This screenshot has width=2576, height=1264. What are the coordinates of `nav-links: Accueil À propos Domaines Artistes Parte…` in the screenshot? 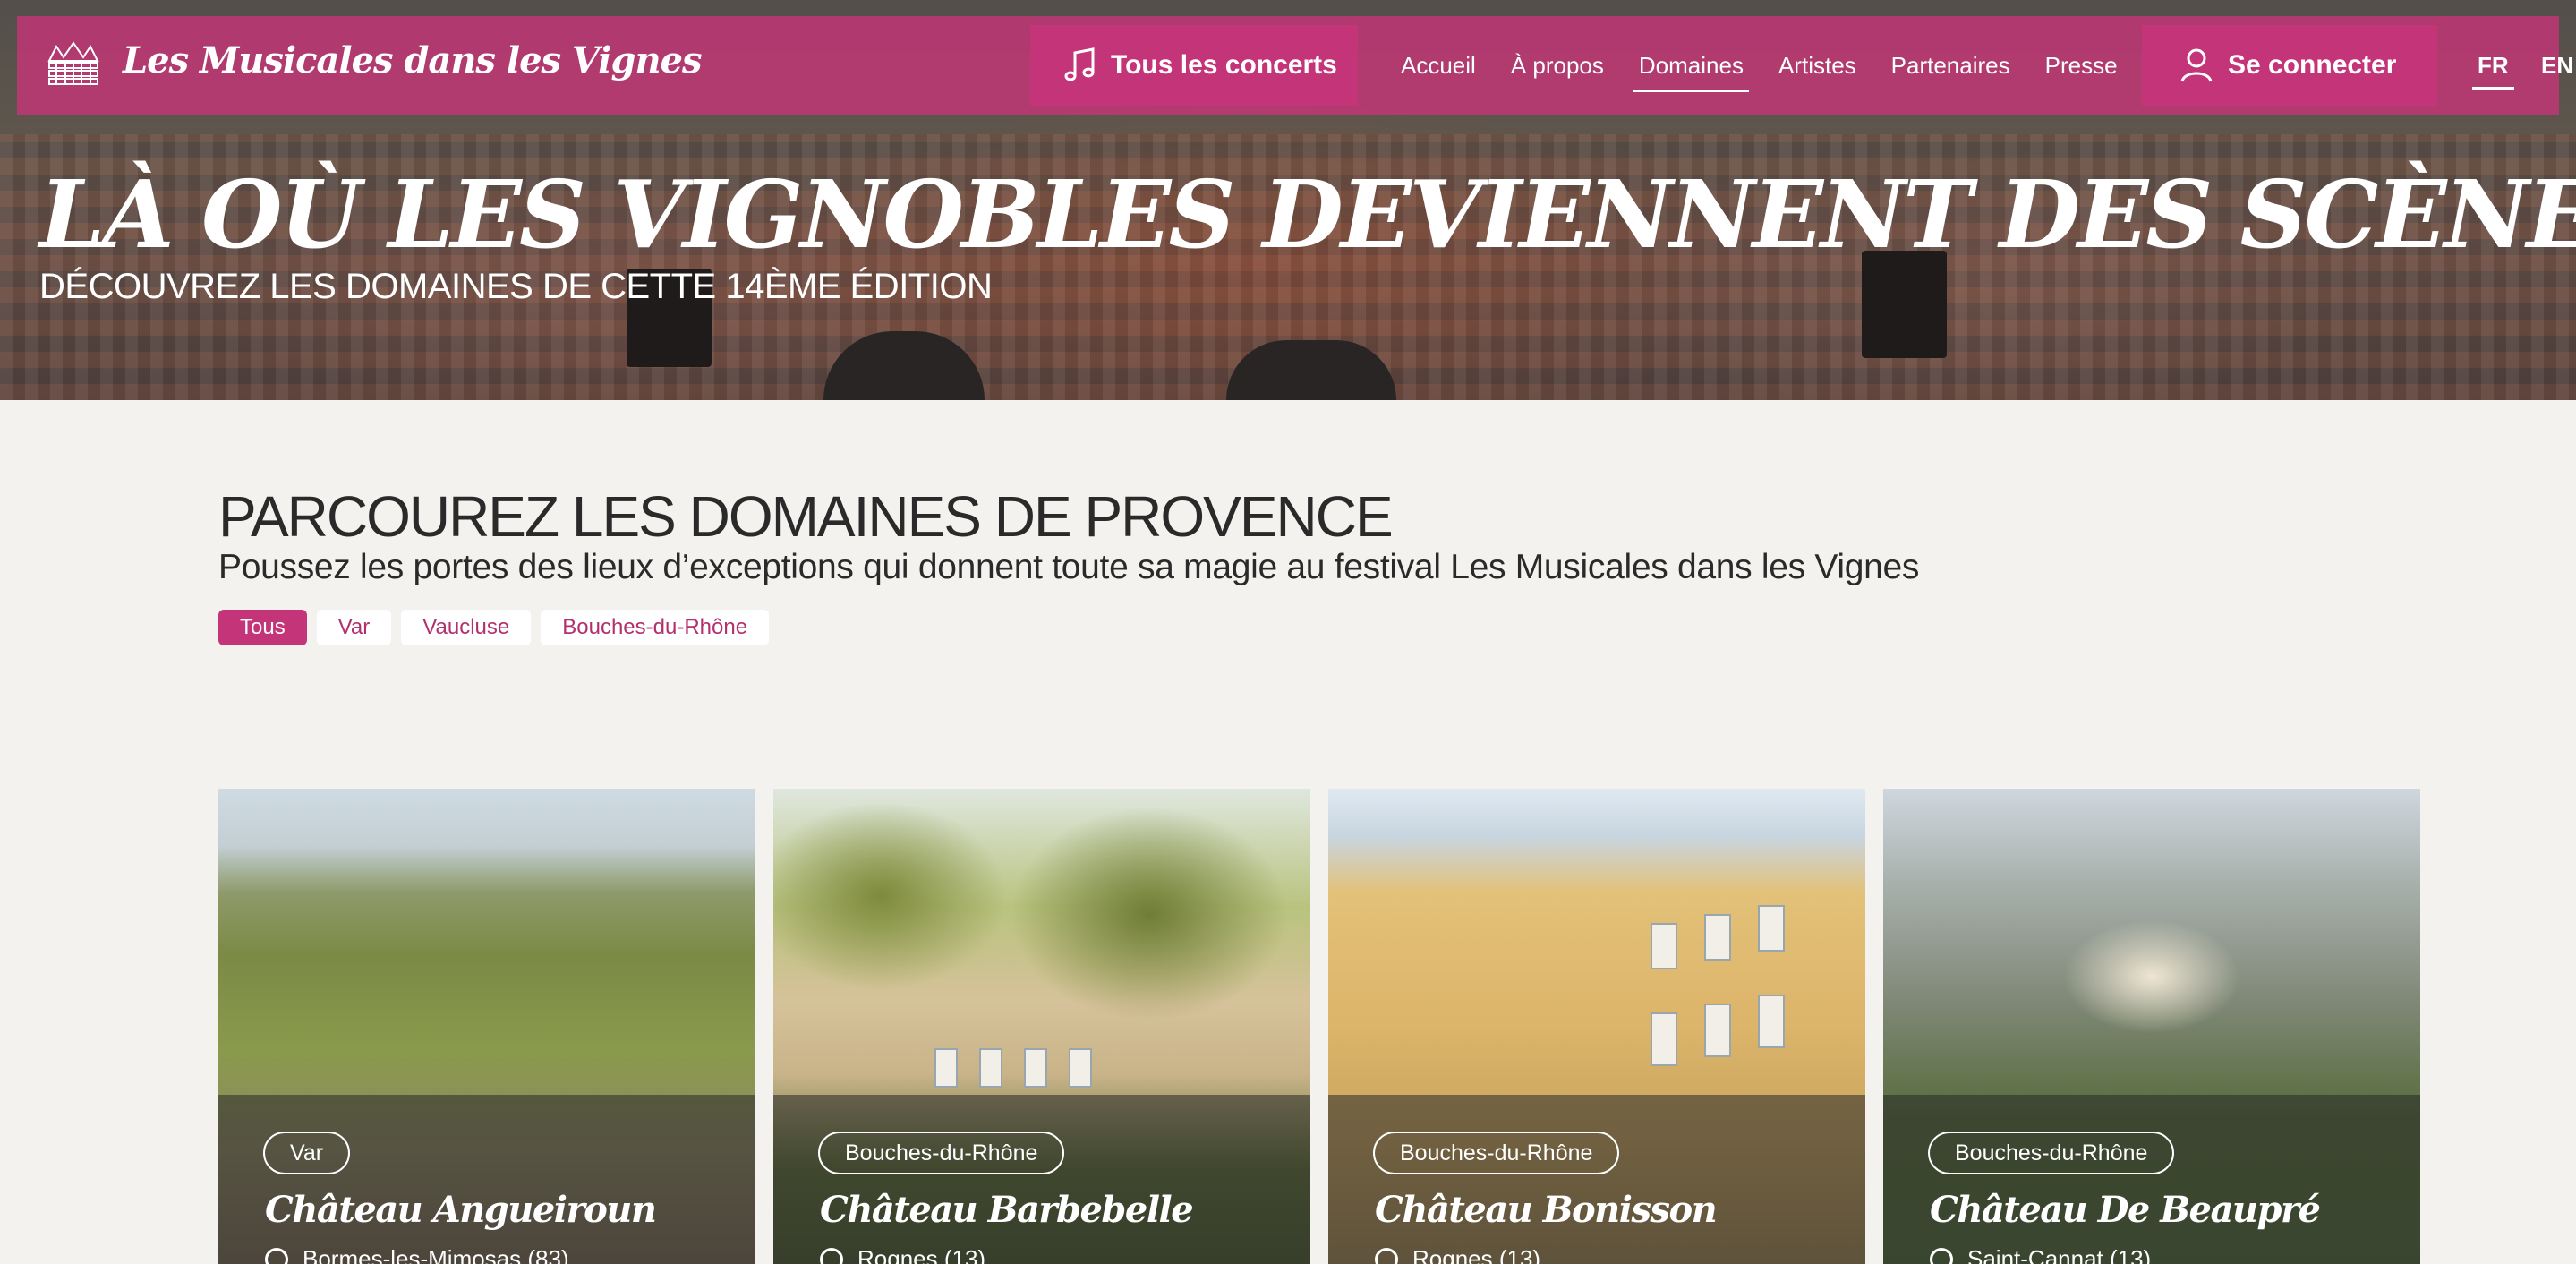 It's located at (1777, 65).